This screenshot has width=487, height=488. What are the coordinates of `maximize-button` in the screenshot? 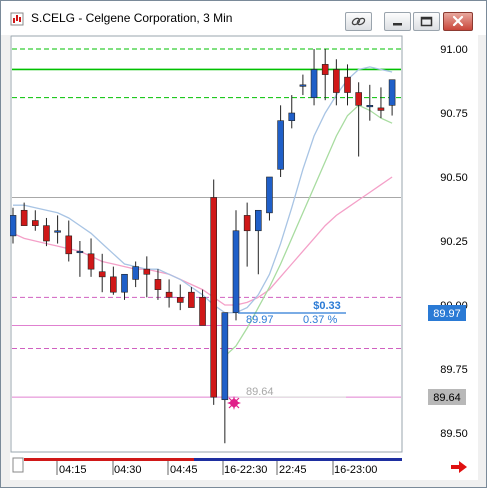 It's located at (426, 21).